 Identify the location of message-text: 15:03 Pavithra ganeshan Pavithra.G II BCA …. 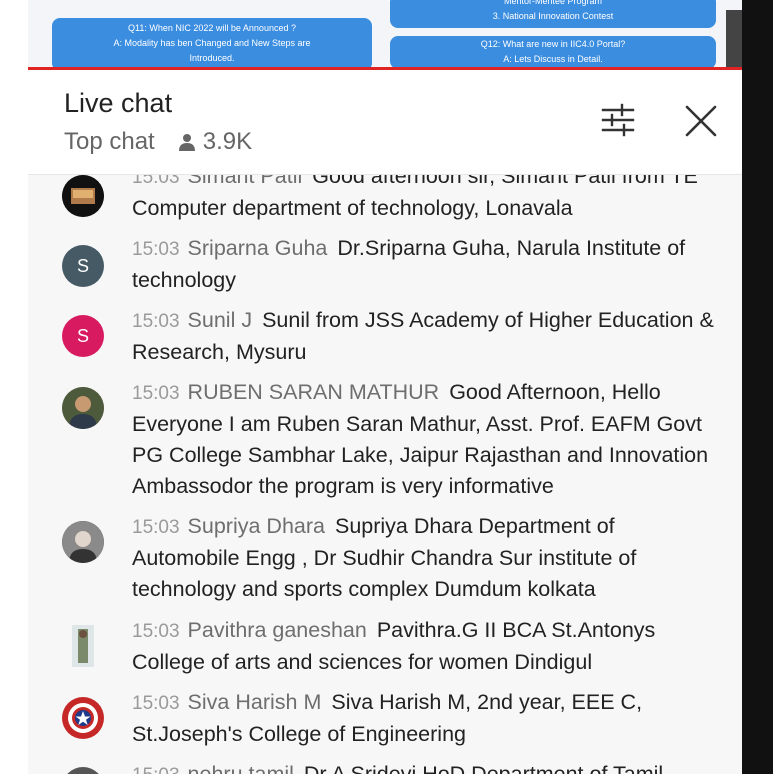
(427, 646).